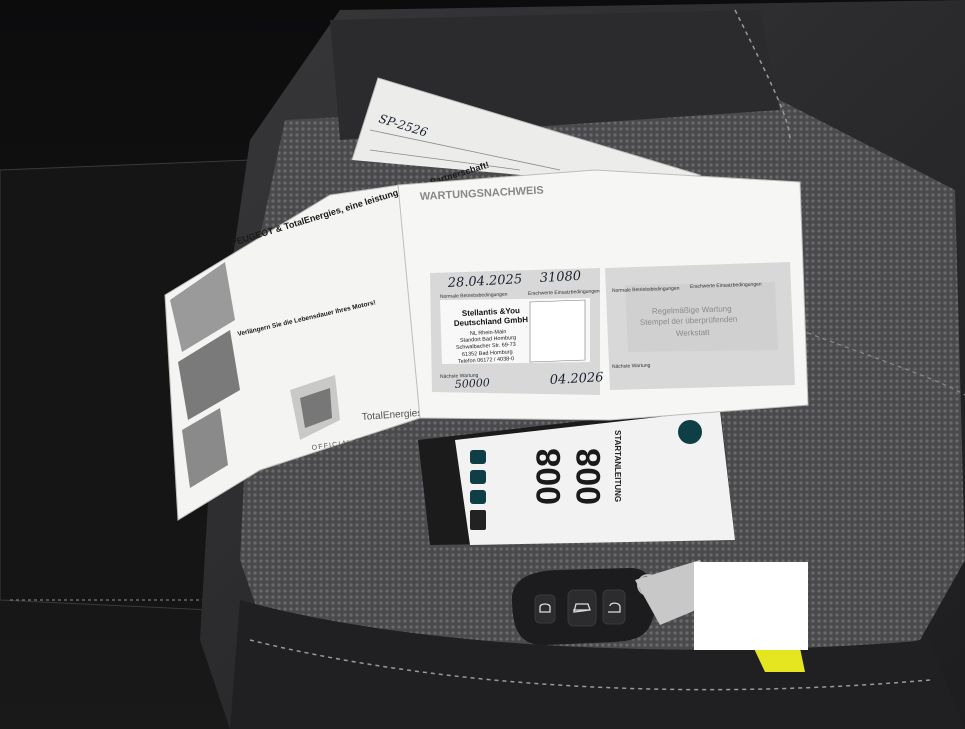  I want to click on manual-vertical-title: STARTANLEITUNG, so click(617, 466).